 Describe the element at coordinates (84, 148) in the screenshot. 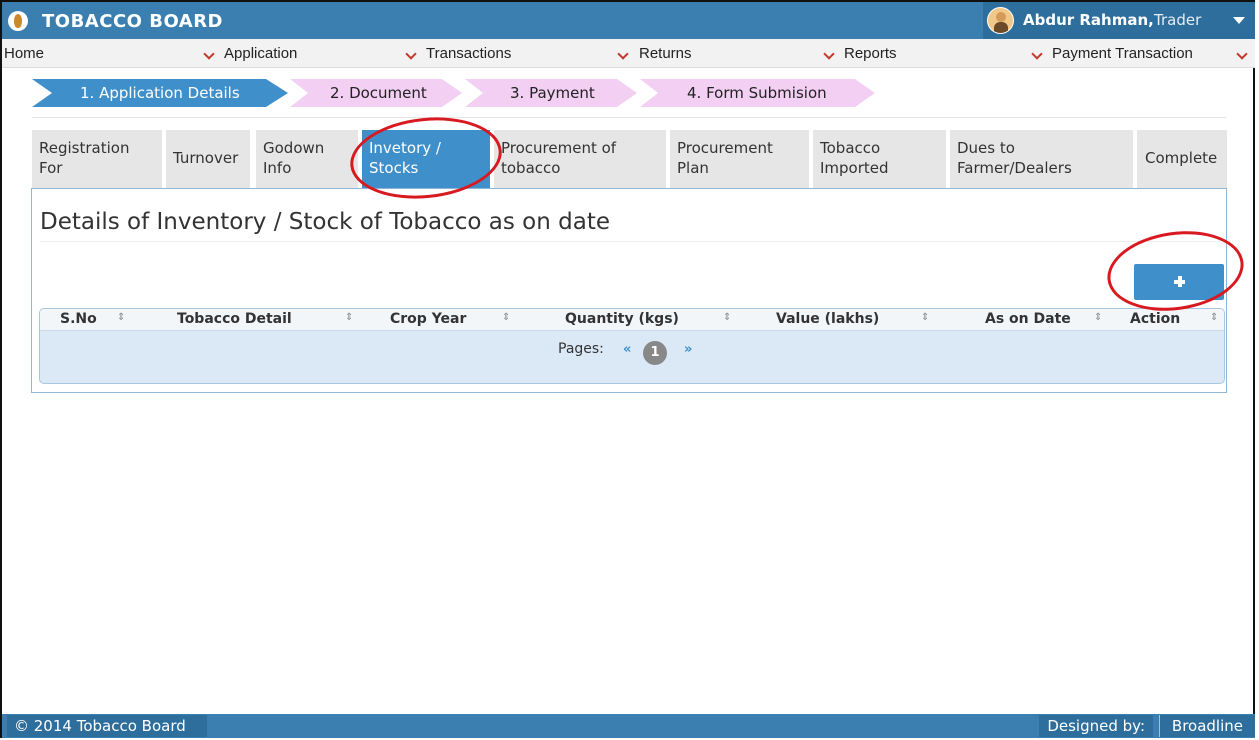

I see `tab-label: Registration` at that location.